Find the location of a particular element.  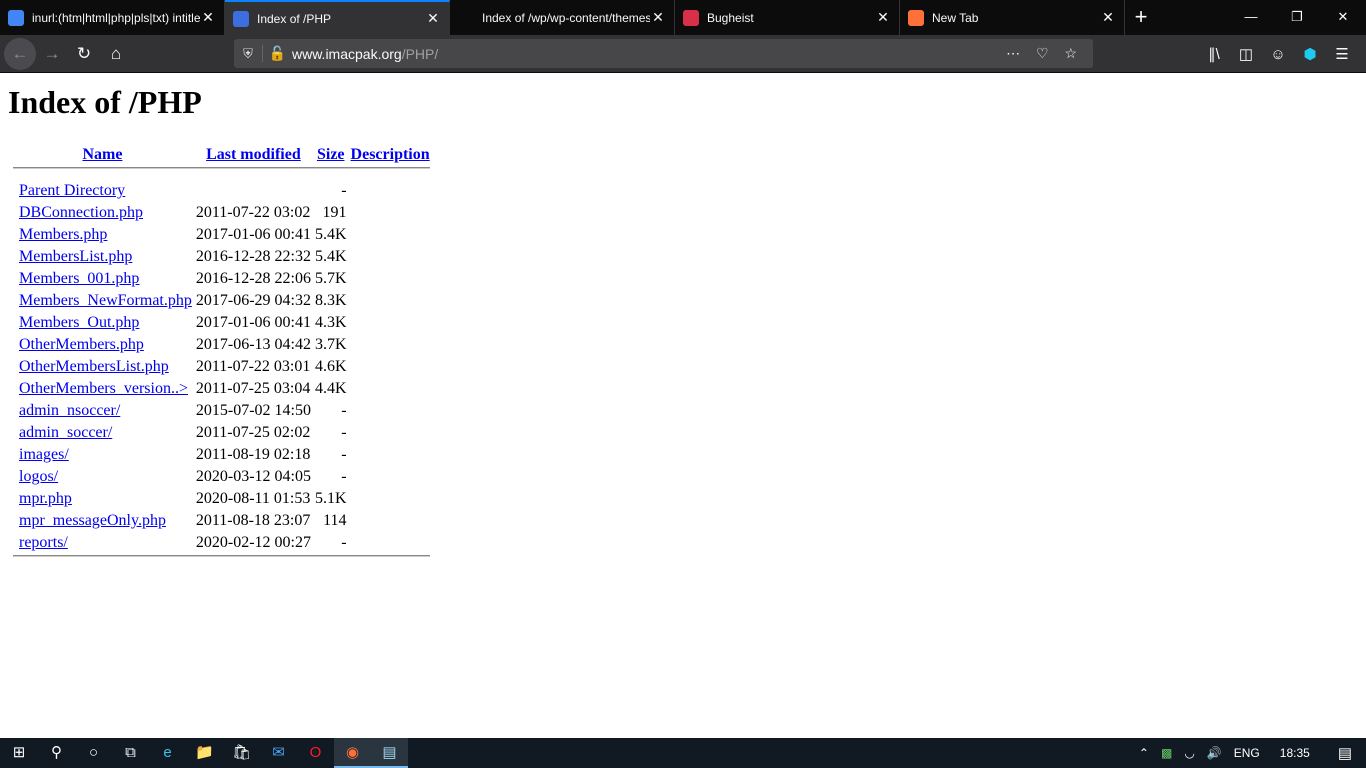

notepad-icon: ▤ is located at coordinates (389, 753).